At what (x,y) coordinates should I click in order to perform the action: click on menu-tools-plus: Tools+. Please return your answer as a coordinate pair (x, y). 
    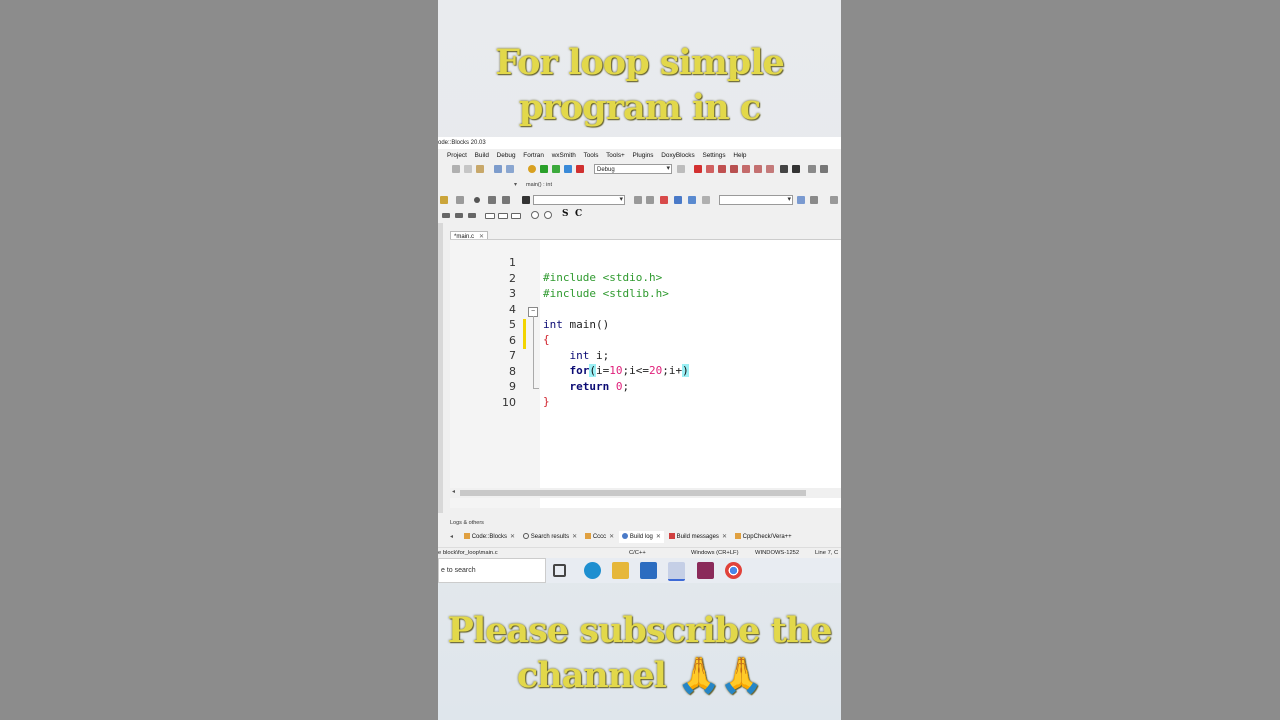
    Looking at the image, I should click on (615, 155).